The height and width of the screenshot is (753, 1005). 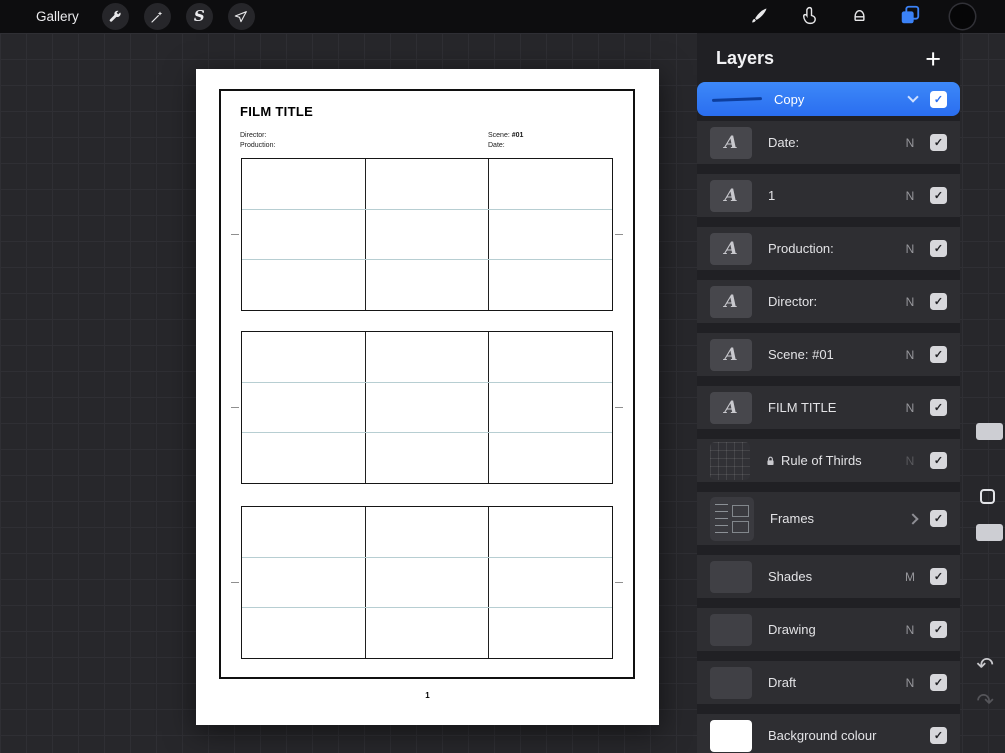 What do you see at coordinates (157, 16) in the screenshot?
I see `adjustments-button` at bounding box center [157, 16].